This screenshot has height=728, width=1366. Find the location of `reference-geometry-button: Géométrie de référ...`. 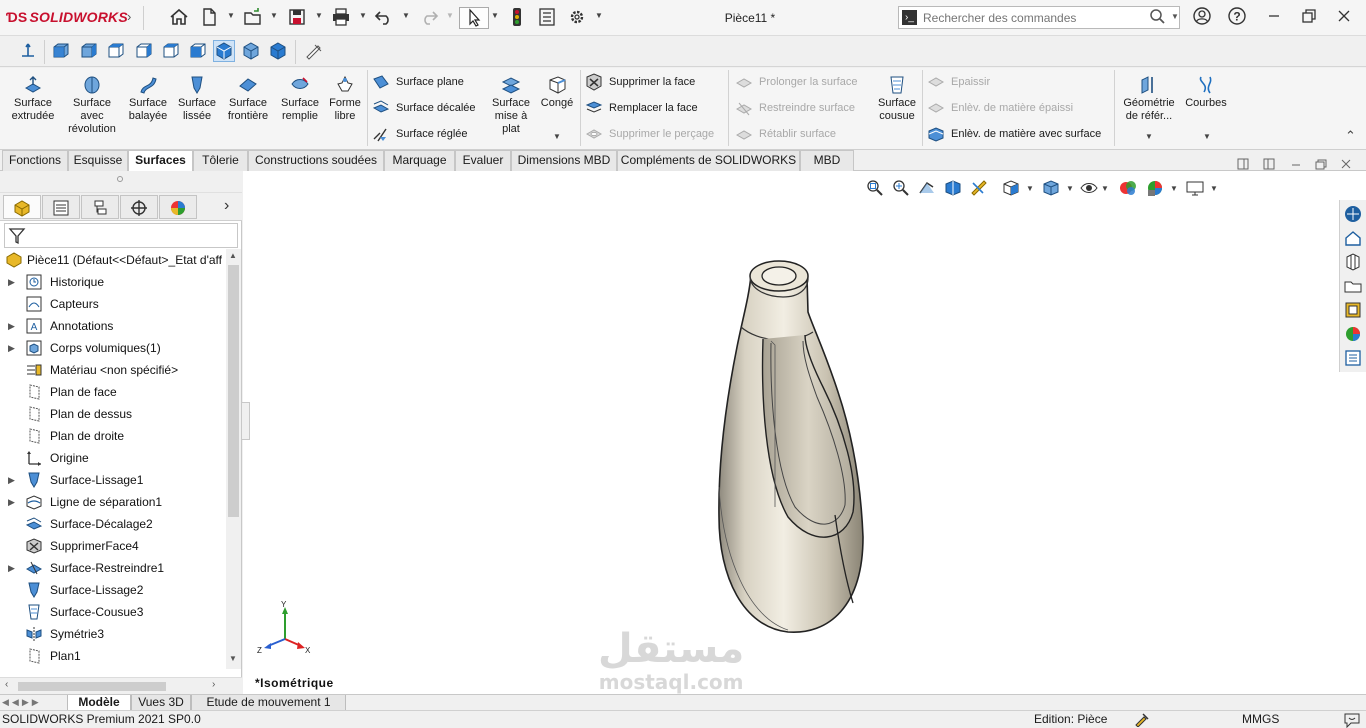

reference-geometry-button: Géométrie de référ... is located at coordinates (1149, 98).